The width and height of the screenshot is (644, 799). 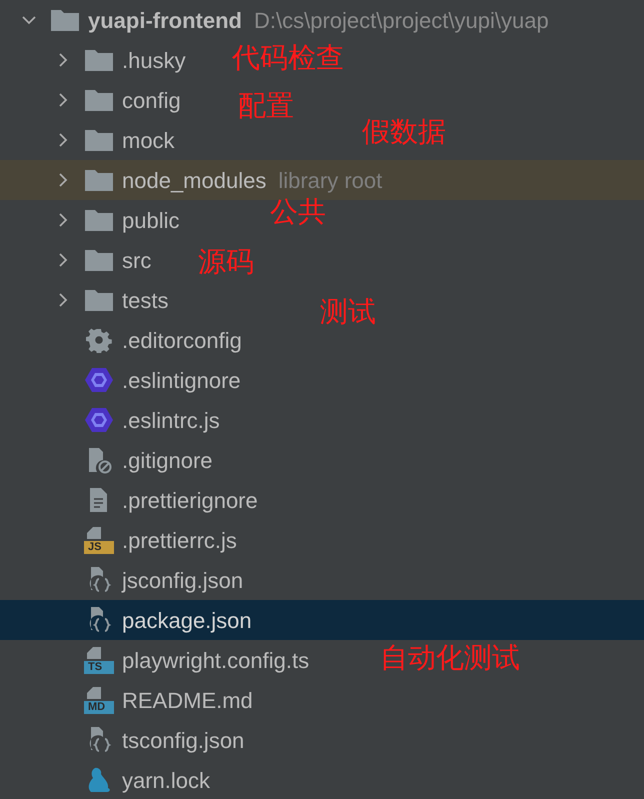 I want to click on folder-path: D:\cs\project\project\yupi\yuap, so click(x=401, y=20).